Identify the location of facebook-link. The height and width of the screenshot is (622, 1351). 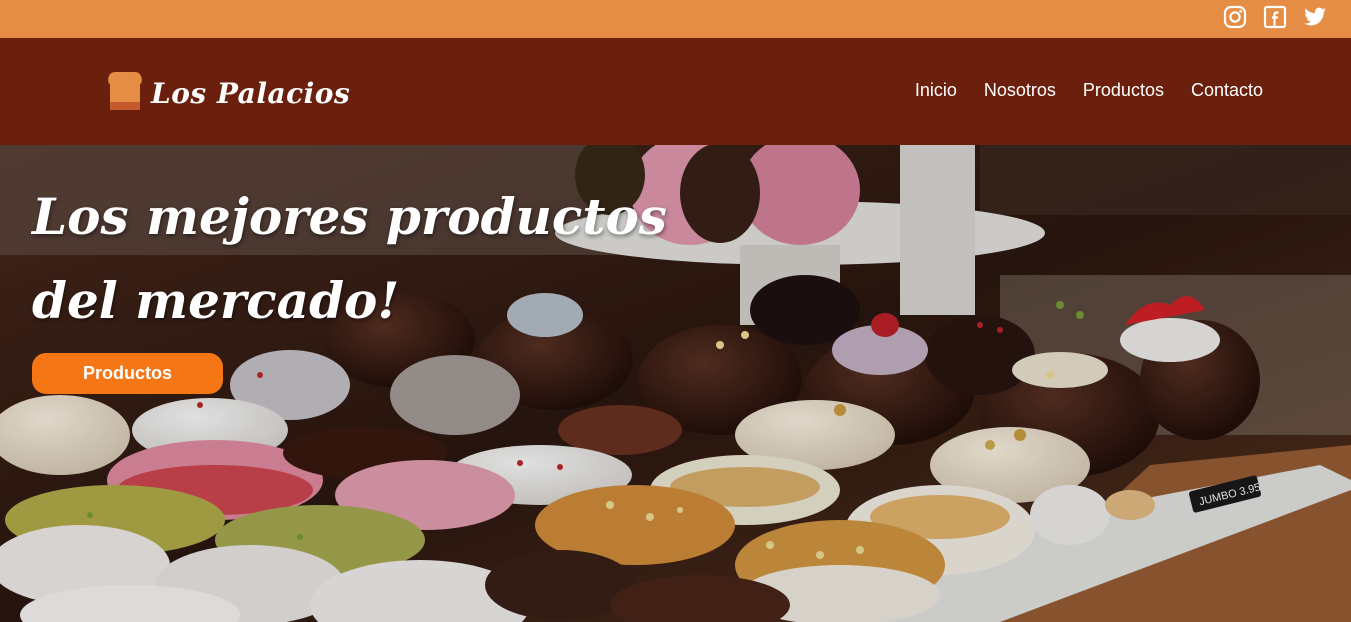
(1275, 17).